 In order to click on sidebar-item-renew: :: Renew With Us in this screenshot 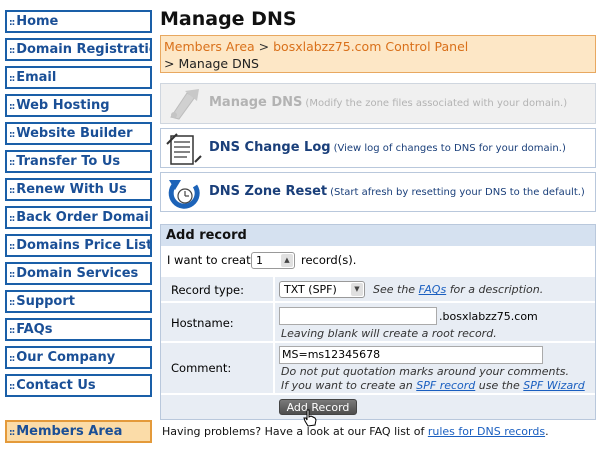, I will do `click(78, 189)`.